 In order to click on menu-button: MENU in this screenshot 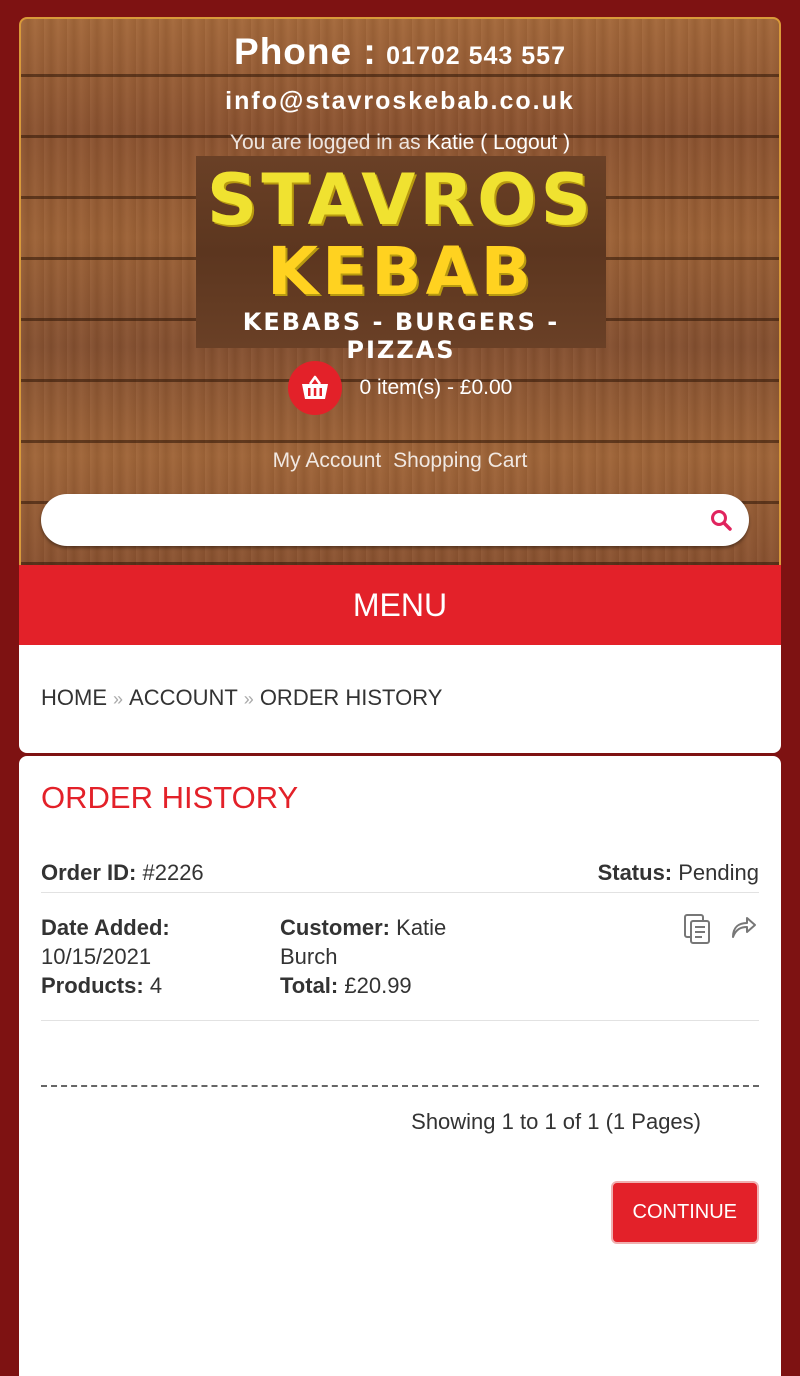, I will do `click(400, 605)`.